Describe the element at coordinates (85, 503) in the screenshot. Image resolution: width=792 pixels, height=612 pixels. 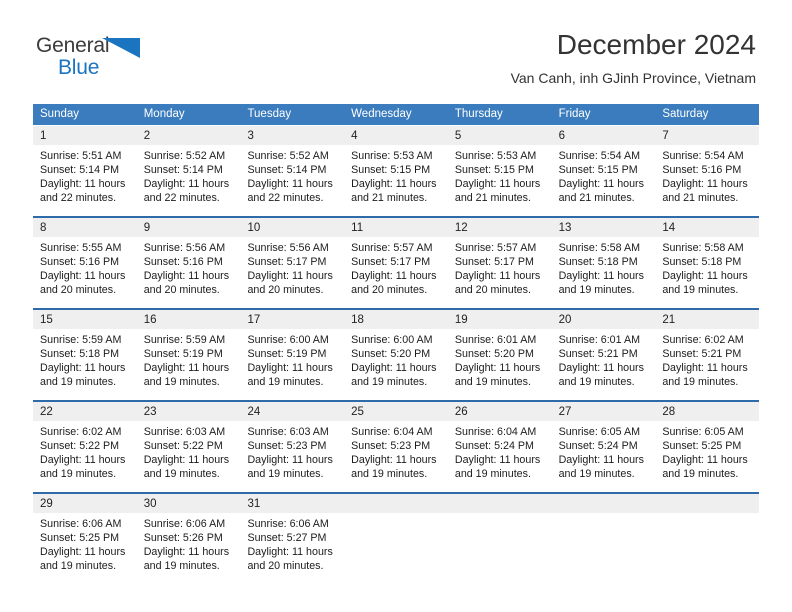
I see `day-number-band: 29` at that location.